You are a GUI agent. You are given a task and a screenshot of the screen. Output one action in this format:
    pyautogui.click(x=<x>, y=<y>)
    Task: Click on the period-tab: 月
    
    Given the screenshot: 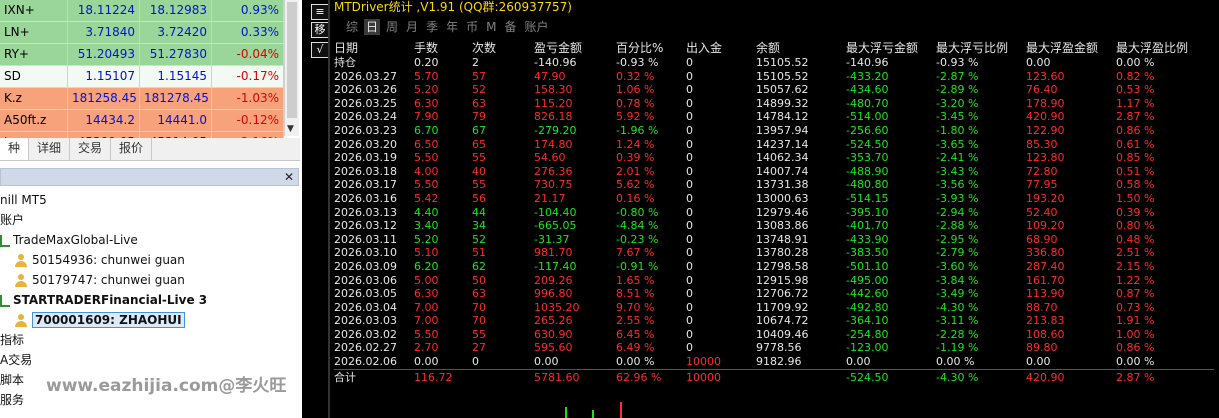 What is the action you would take?
    pyautogui.click(x=412, y=27)
    